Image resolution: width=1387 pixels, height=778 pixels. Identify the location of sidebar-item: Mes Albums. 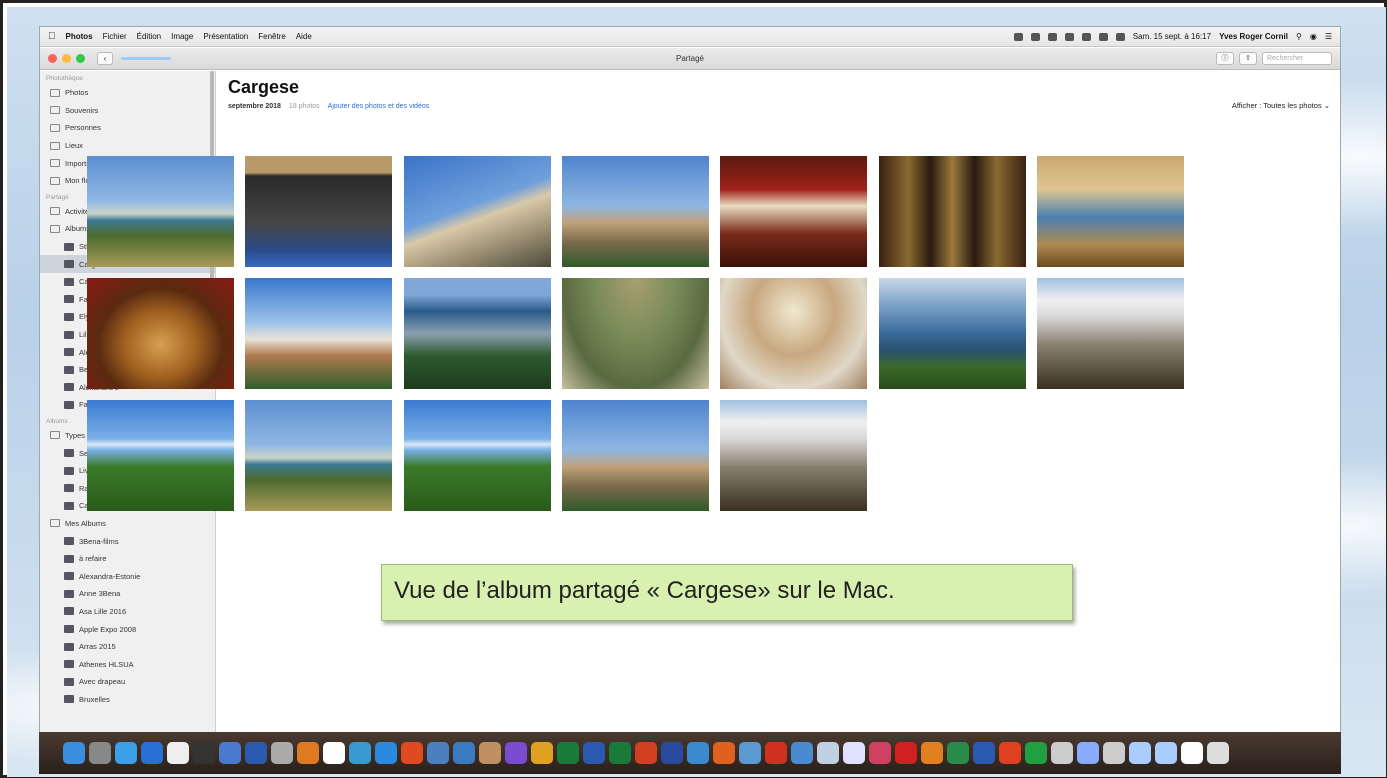
(127, 524).